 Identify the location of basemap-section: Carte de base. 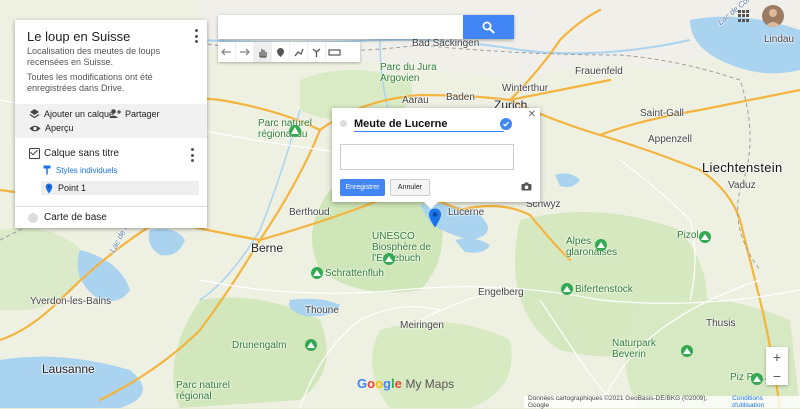
(111, 217).